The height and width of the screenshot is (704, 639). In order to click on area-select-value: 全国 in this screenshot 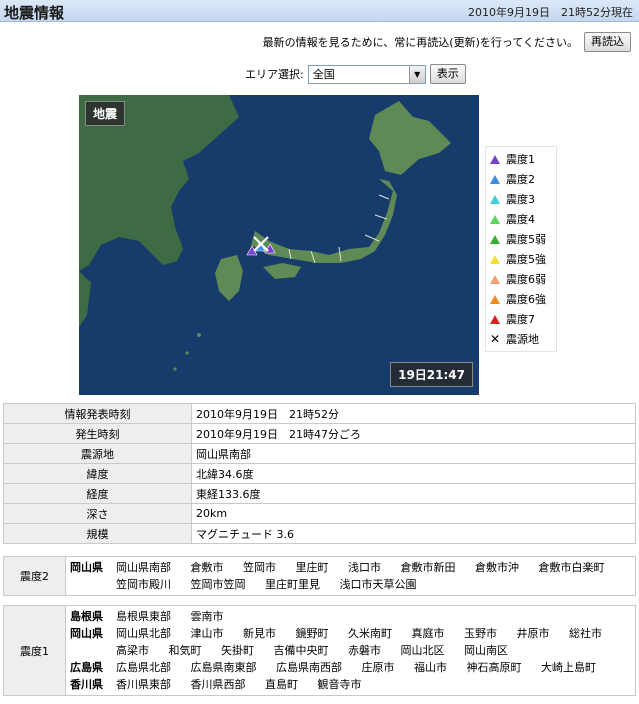, I will do `click(323, 74)`.